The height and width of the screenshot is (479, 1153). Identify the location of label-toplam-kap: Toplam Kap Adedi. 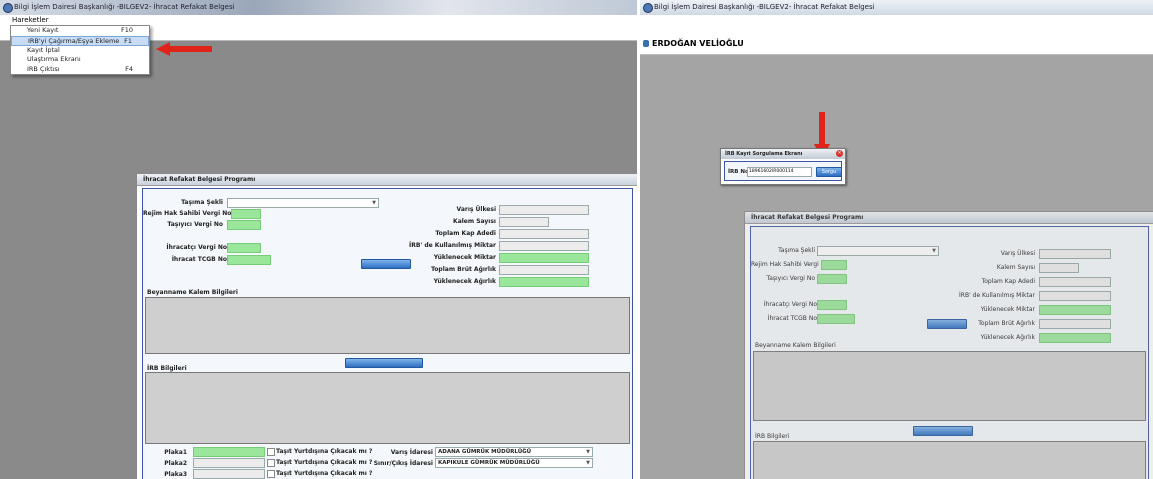
(465, 233).